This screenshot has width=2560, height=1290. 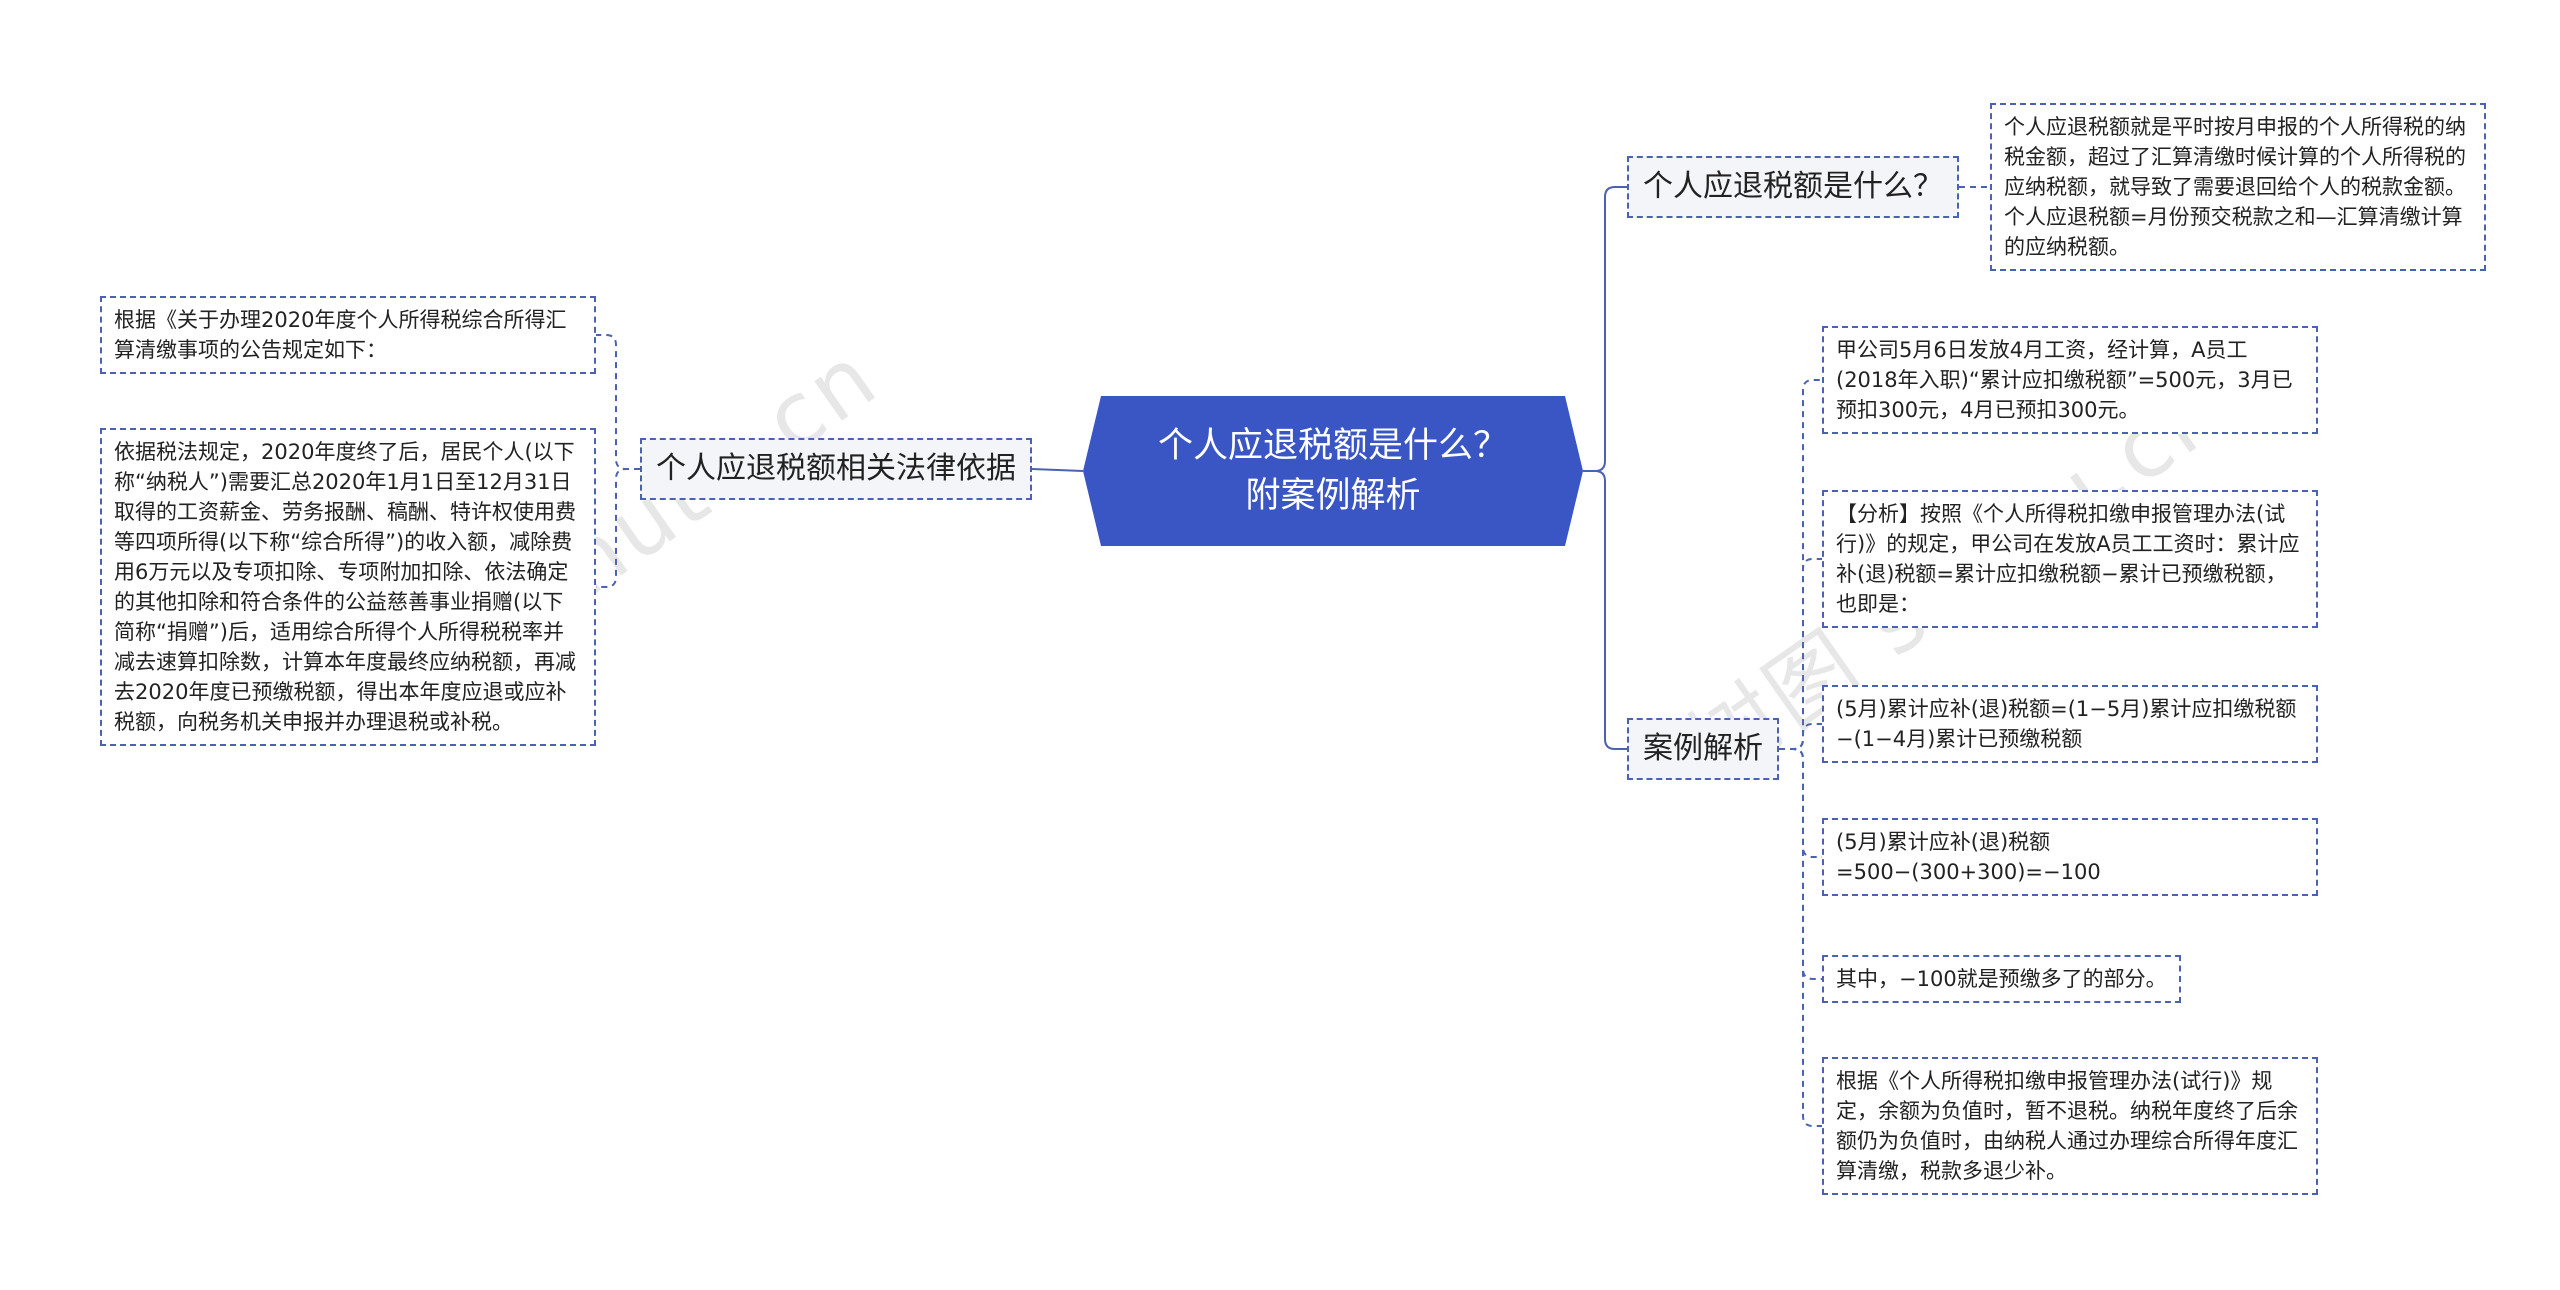 I want to click on topic-law-basis: 个人应退税额相关法律依据, so click(x=836, y=469).